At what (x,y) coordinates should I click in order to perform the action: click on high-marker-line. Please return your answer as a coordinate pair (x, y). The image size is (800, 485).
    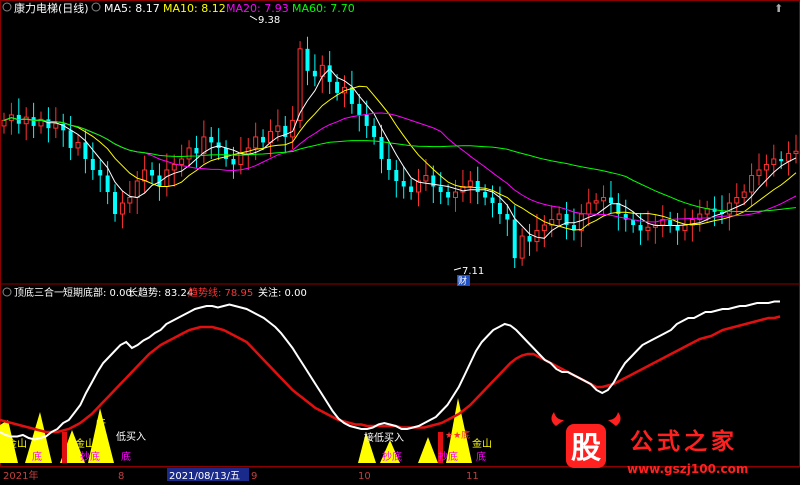
    Looking at the image, I should click on (253, 18).